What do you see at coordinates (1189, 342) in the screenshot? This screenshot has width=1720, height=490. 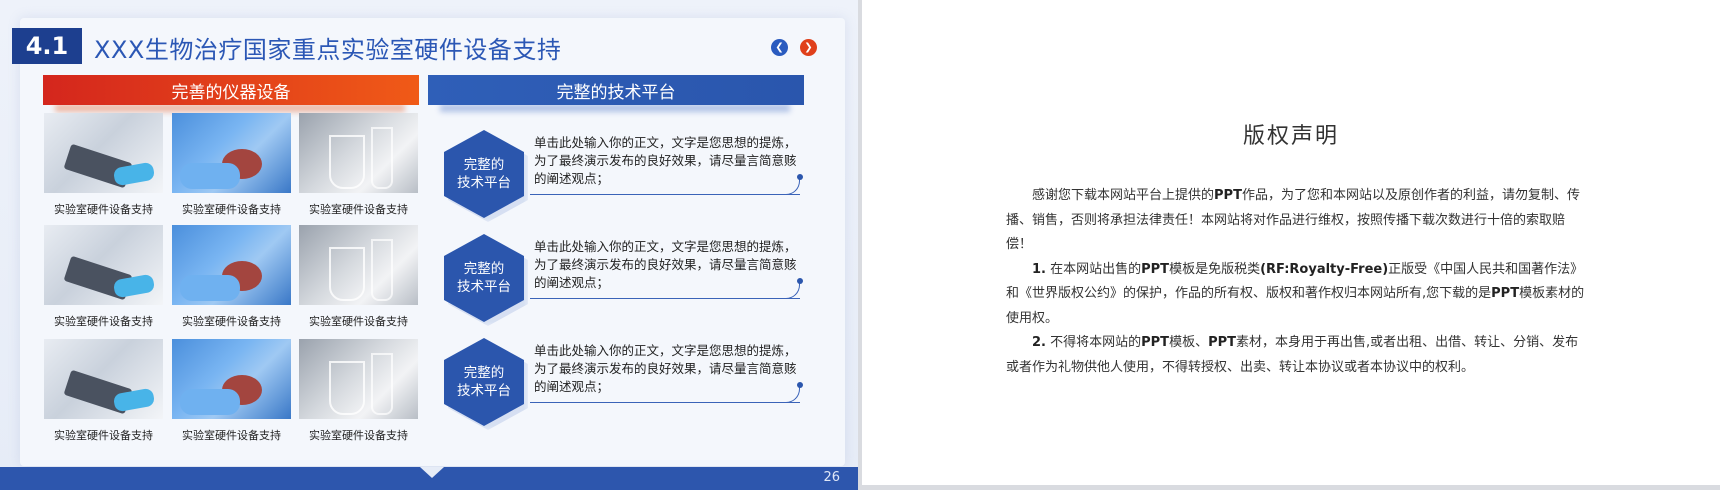 I see `text-span: 模板、` at bounding box center [1189, 342].